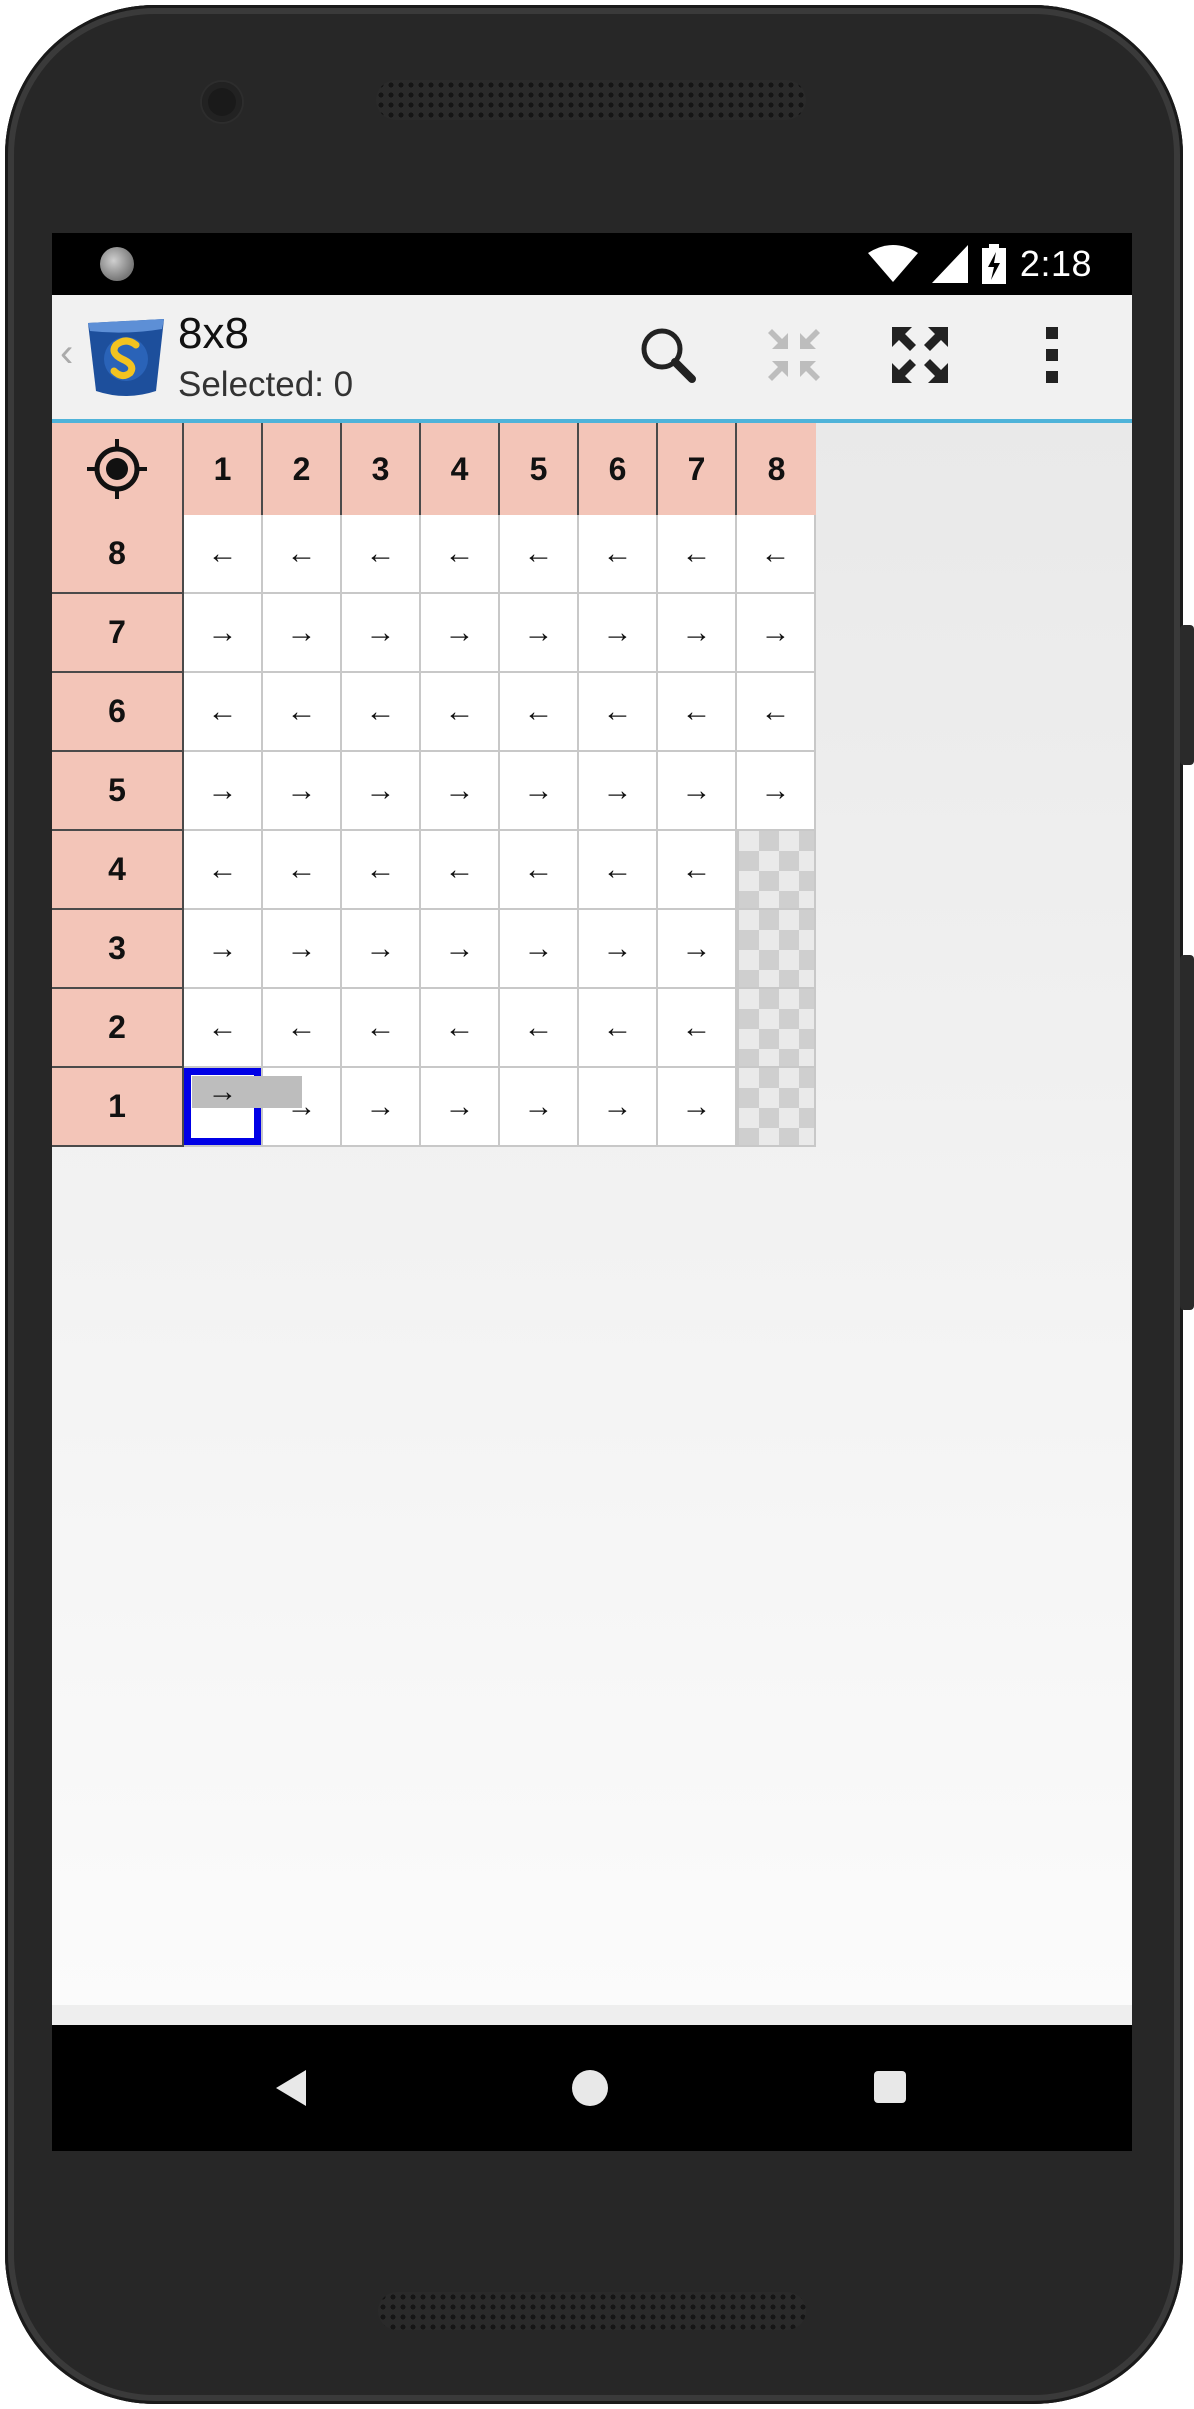  Describe the element at coordinates (118, 791) in the screenshot. I see `row-header: 5` at that location.